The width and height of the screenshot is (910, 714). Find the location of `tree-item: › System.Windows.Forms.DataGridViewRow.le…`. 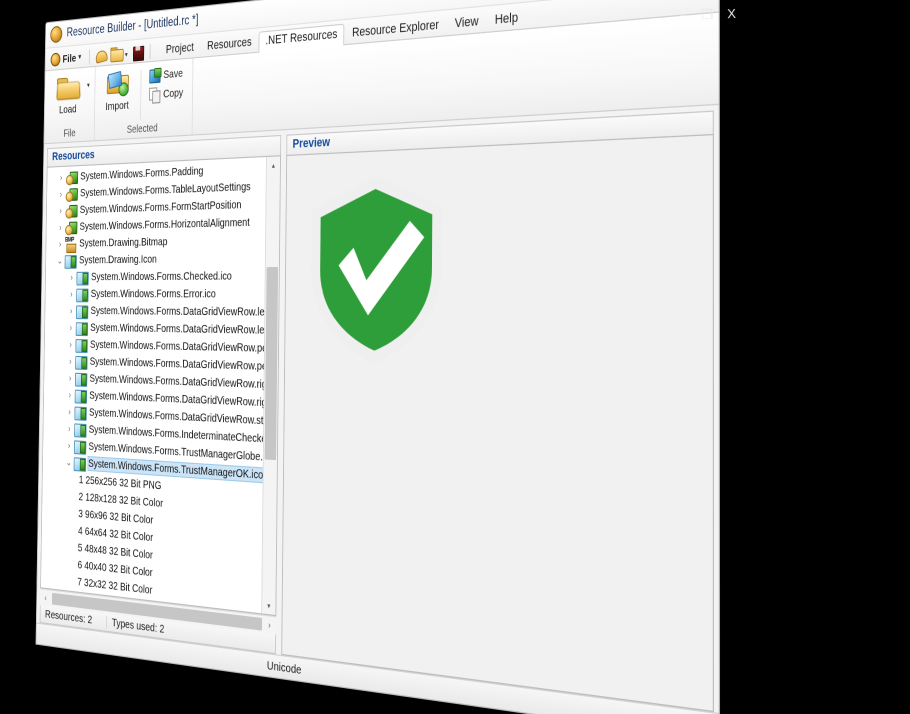

tree-item: › System.Windows.Forms.DataGridViewRow.le… is located at coordinates (156, 311).